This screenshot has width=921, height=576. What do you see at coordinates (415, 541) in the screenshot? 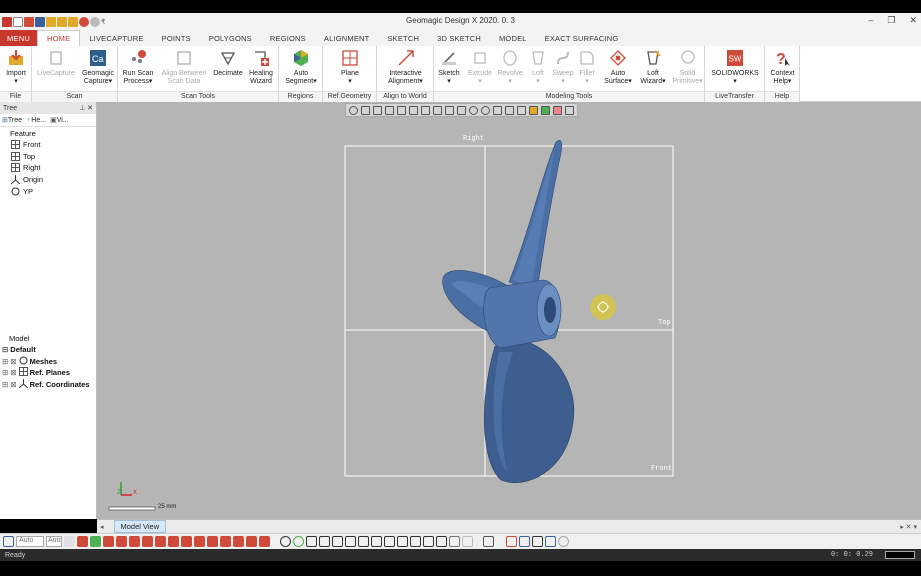
I see `view-rotate-icon` at bounding box center [415, 541].